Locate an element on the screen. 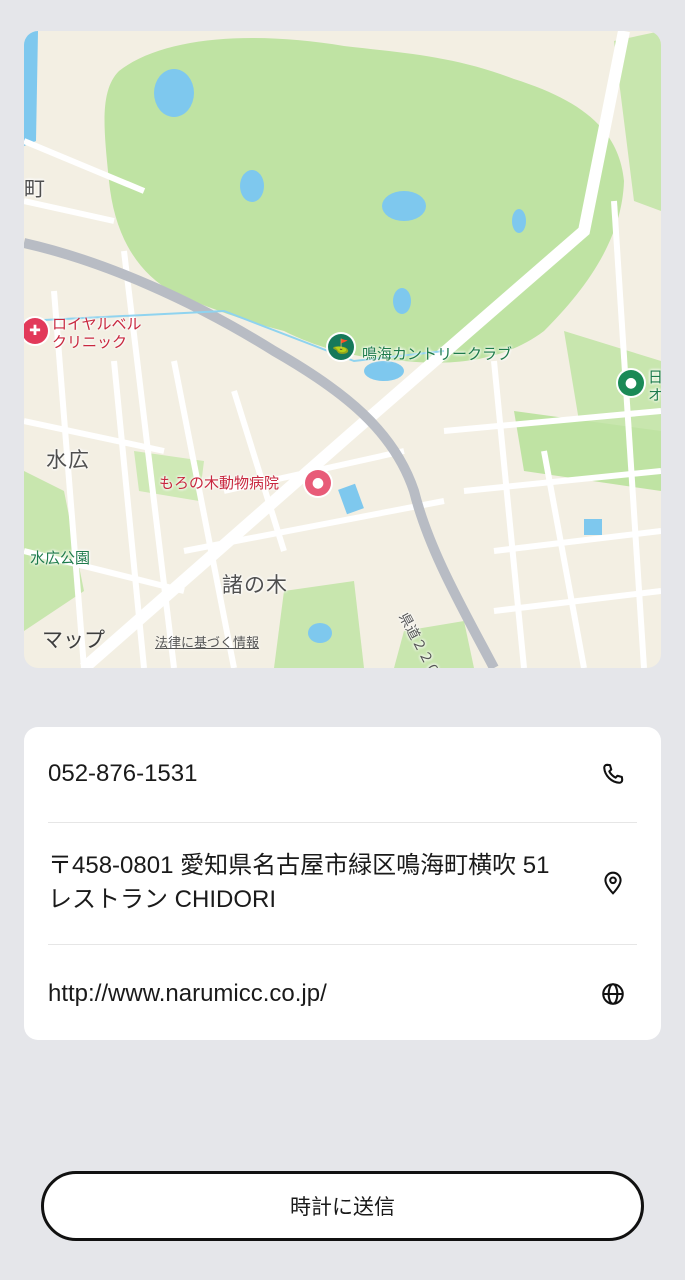 Image resolution: width=685 pixels, height=1280 pixels. phone-row: 052-876-1531 is located at coordinates (342, 774).